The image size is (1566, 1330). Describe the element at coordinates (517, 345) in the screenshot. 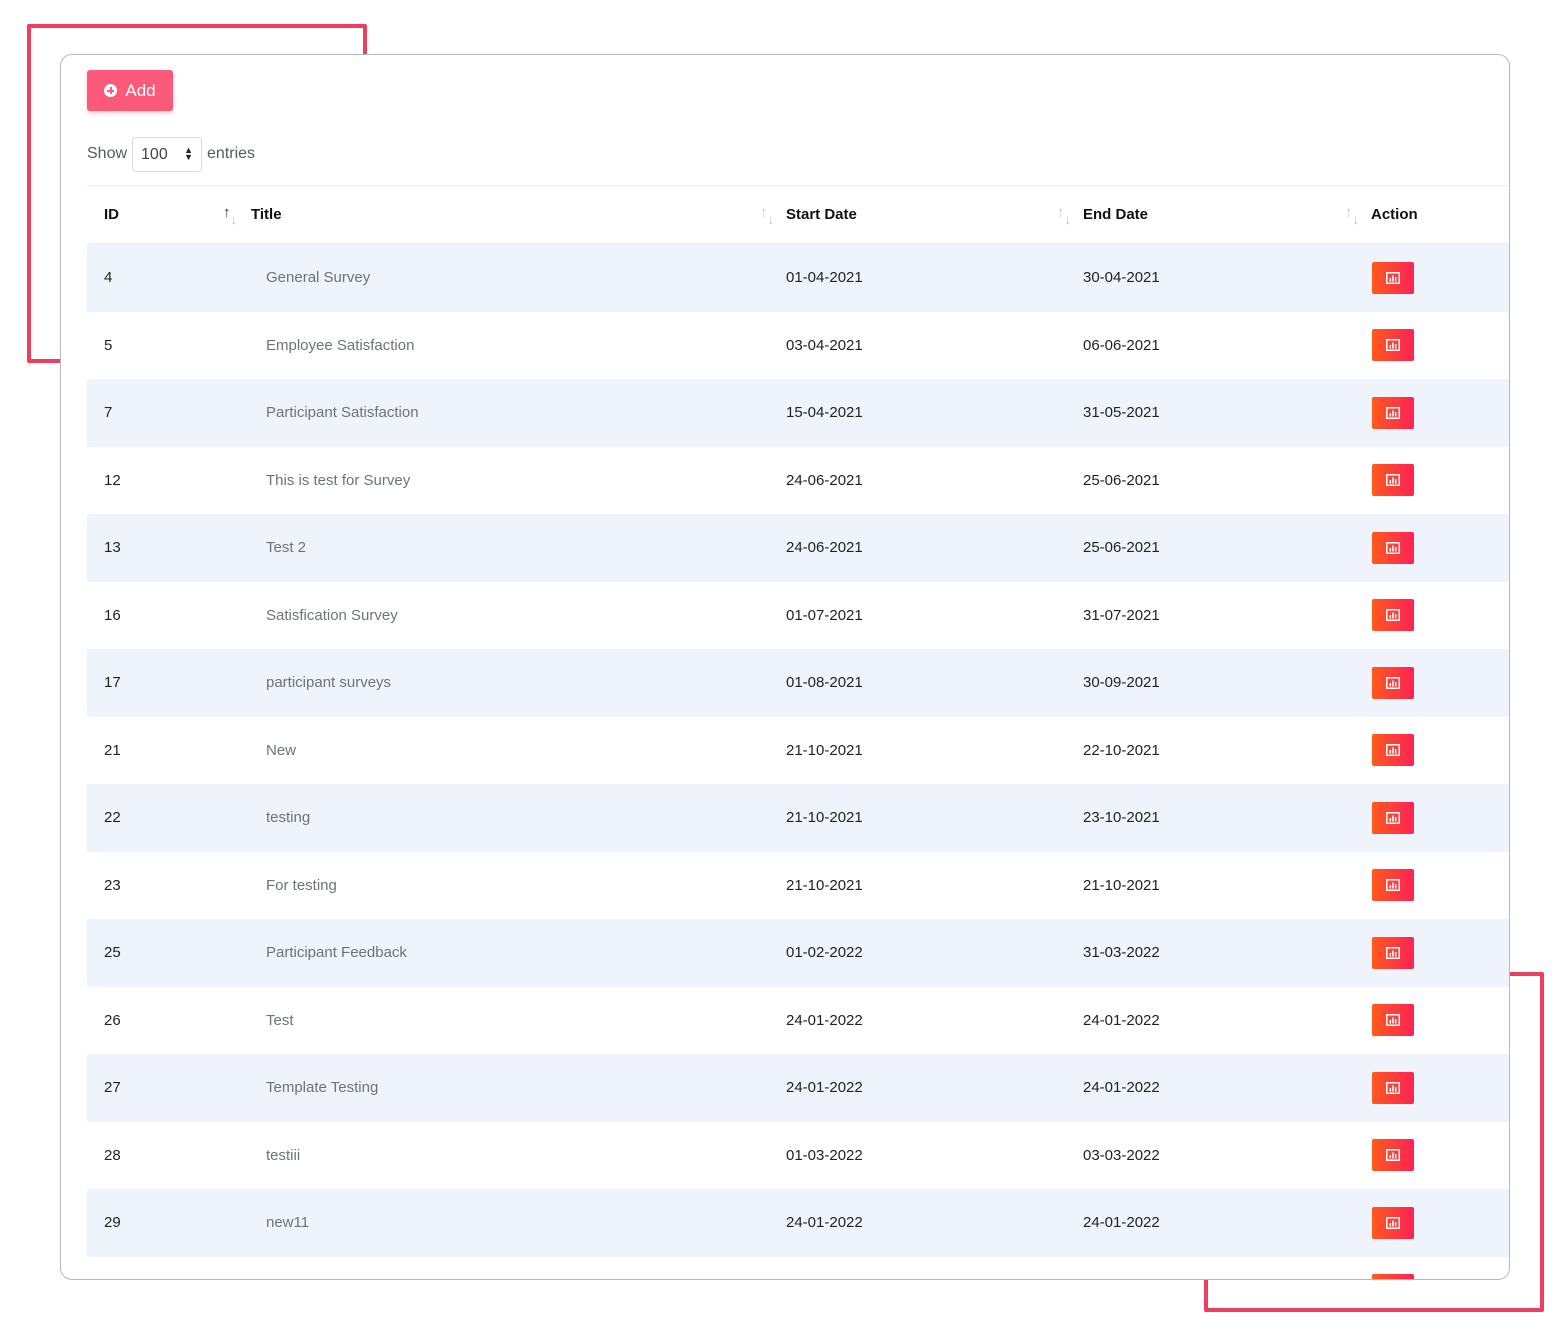

I see `cell-title: Employee Satisfaction` at that location.